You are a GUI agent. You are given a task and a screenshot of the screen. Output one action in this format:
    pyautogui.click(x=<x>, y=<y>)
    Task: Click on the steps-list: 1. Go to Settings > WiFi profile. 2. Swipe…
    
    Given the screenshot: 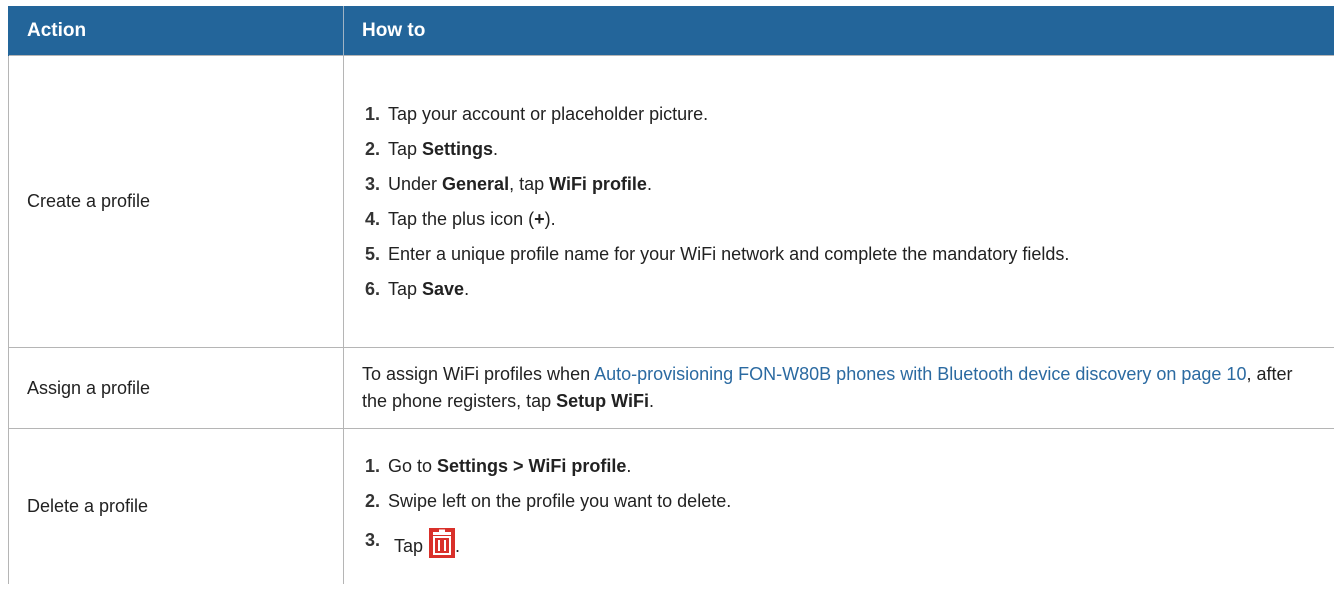 What is the action you would take?
    pyautogui.click(x=839, y=506)
    